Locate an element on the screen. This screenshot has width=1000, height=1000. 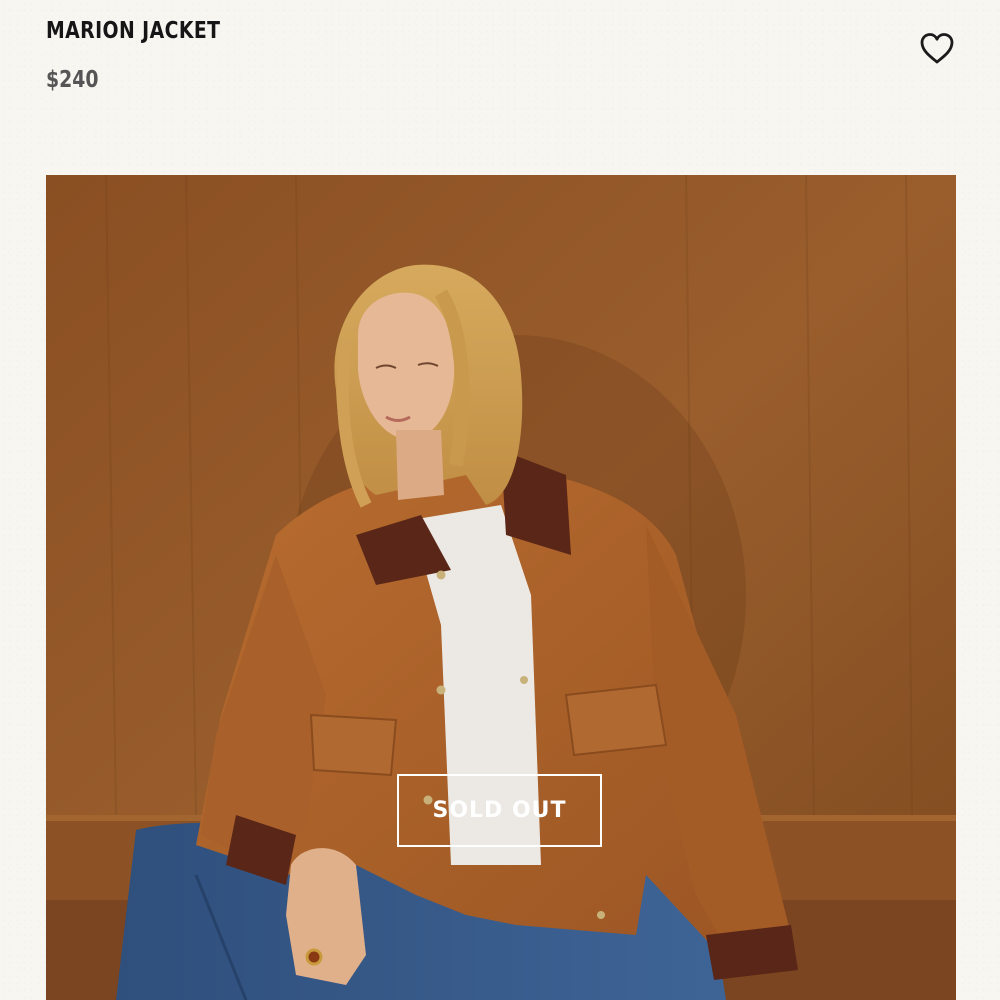
wishlist-button is located at coordinates (937, 49).